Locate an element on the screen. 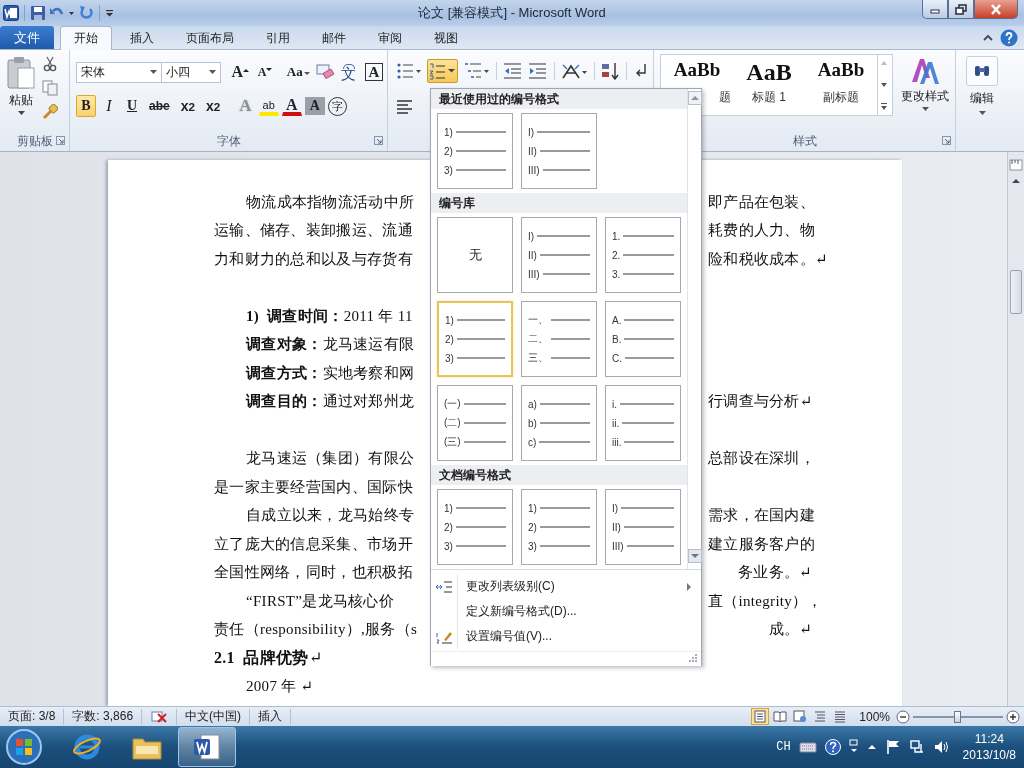 The image size is (1024, 768). style-heading: AaB 标题 1 is located at coordinates (769, 85).